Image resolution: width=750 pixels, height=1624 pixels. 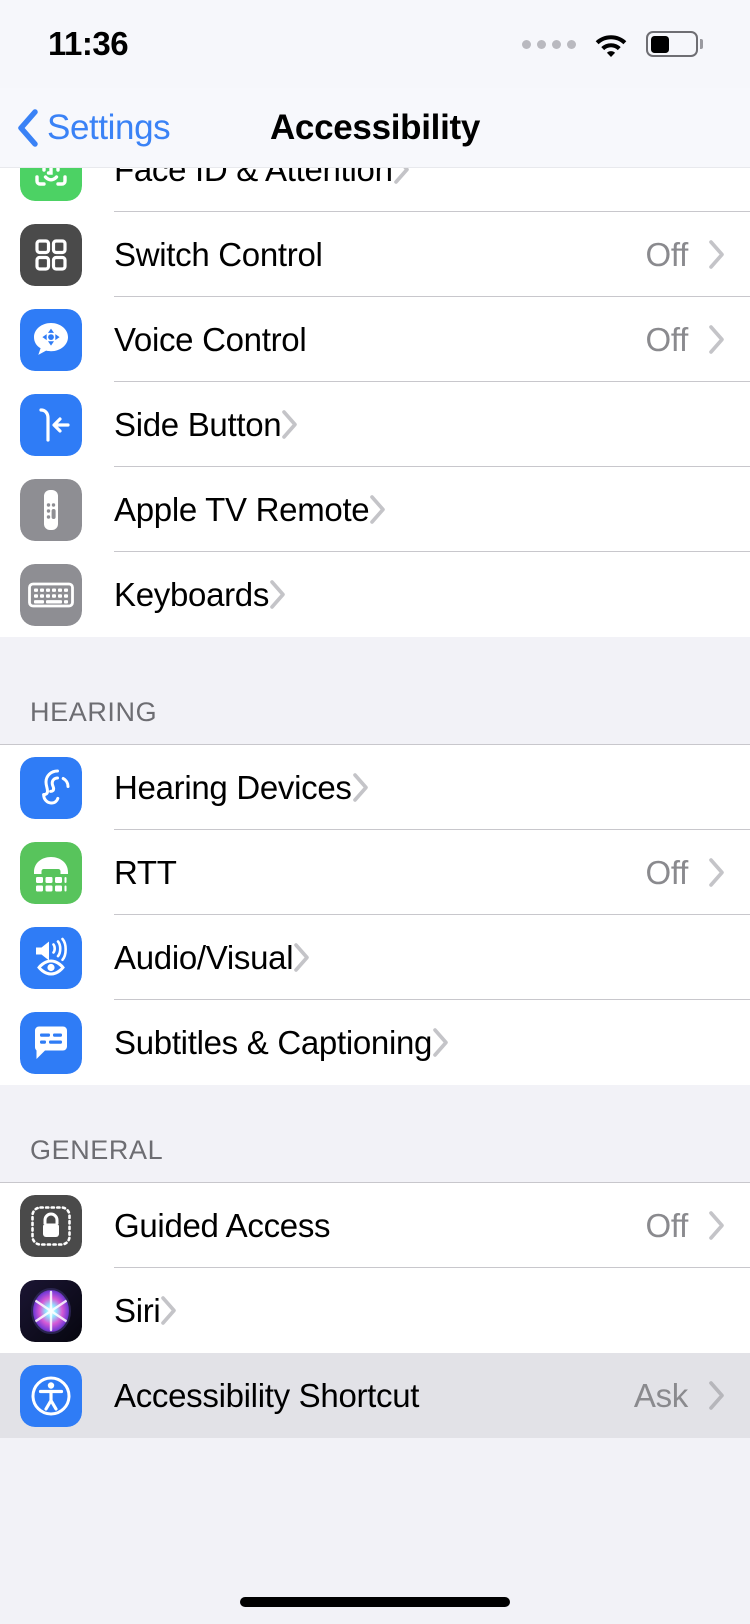 I want to click on captions-icon, so click(x=51, y=1042).